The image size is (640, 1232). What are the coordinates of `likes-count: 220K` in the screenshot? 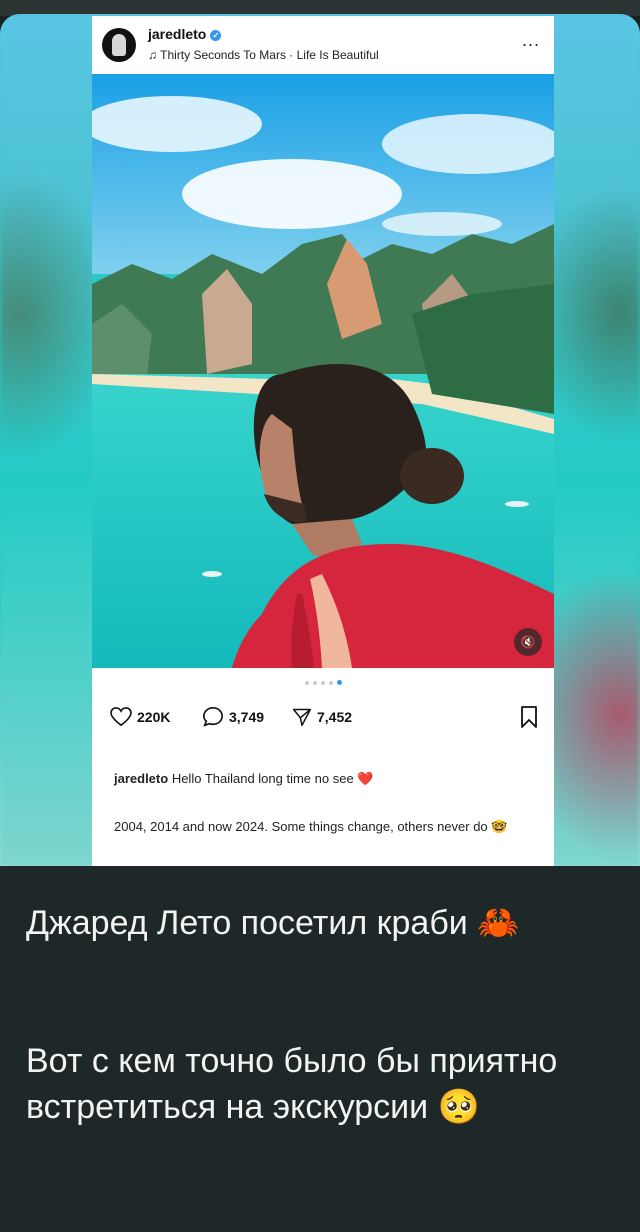 It's located at (154, 717).